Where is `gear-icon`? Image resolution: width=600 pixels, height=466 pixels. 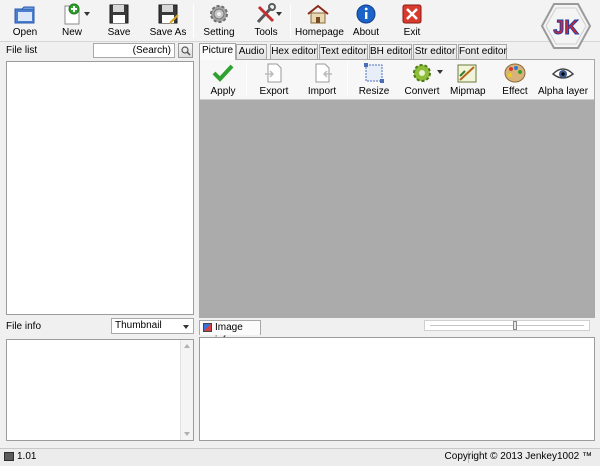
gear-icon is located at coordinates (219, 14).